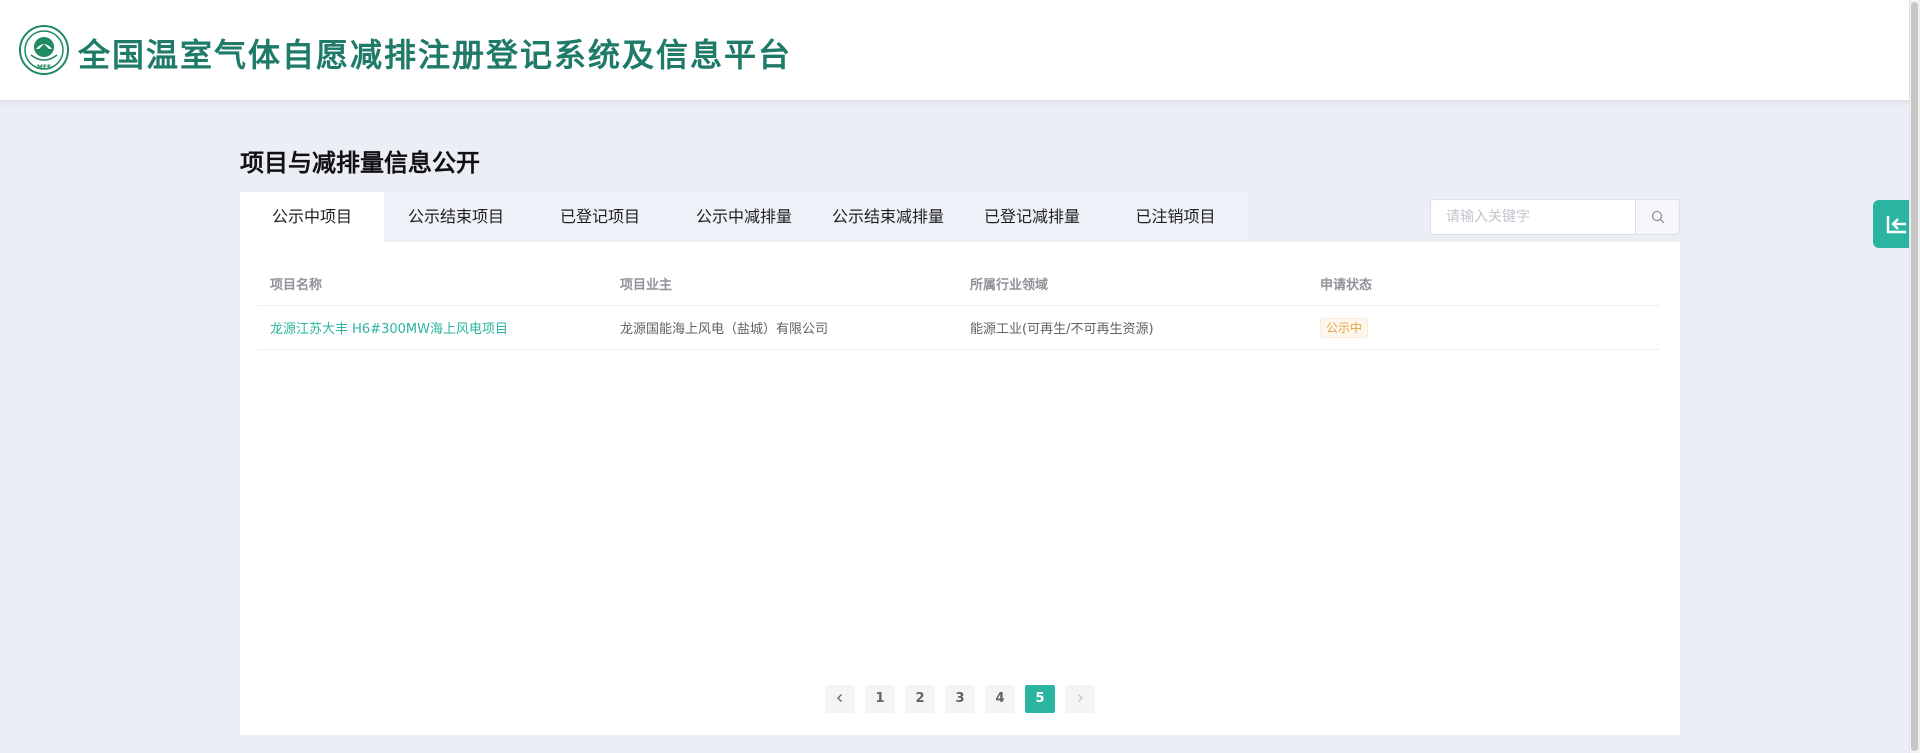 The width and height of the screenshot is (1920, 753). I want to click on page-scrollbar, so click(1914, 376).